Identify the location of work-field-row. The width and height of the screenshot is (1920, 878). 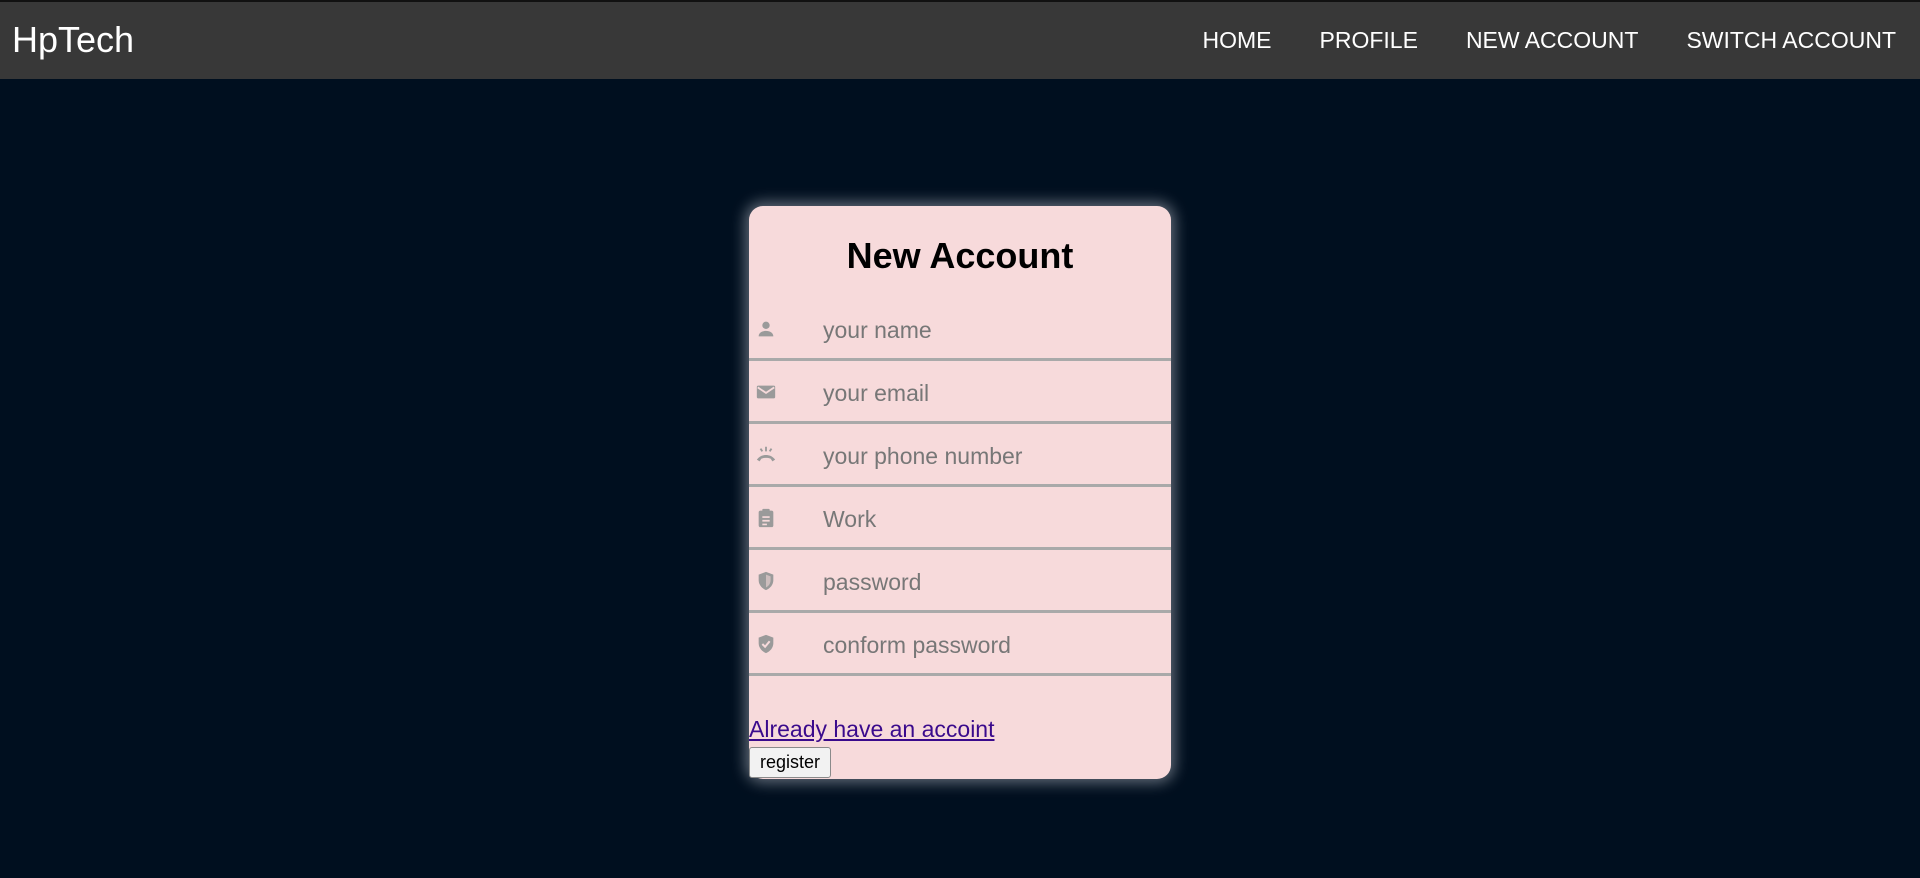
(960, 519).